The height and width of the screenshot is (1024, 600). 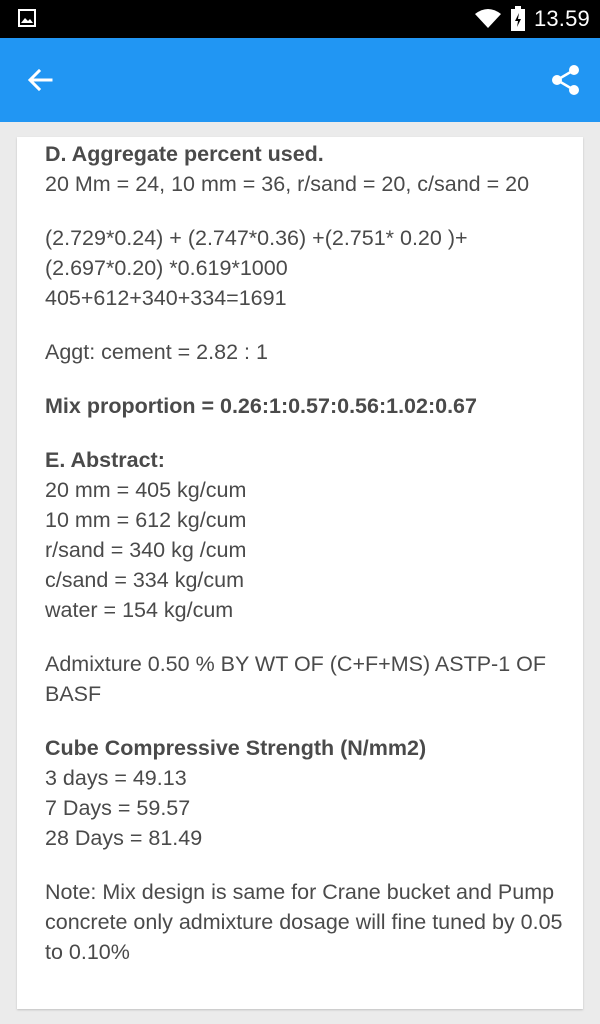 I want to click on back-button, so click(x=40, y=80).